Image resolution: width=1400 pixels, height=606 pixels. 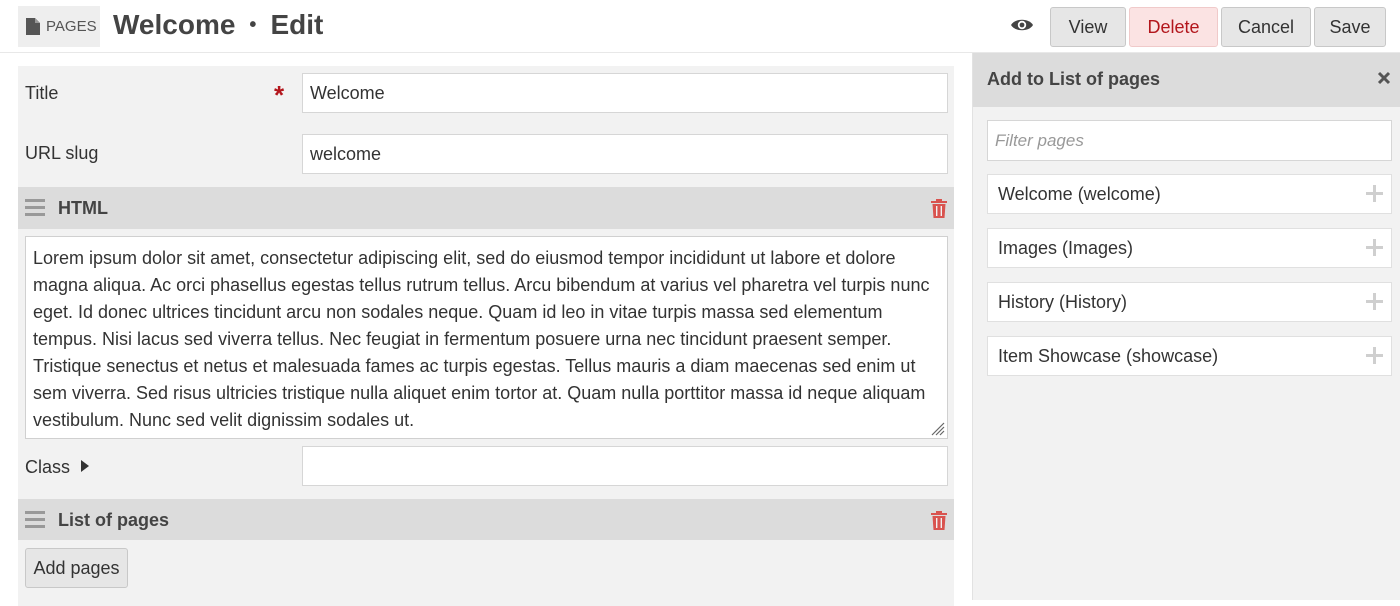 What do you see at coordinates (114, 520) in the screenshot?
I see `list-block-title: List of pages` at bounding box center [114, 520].